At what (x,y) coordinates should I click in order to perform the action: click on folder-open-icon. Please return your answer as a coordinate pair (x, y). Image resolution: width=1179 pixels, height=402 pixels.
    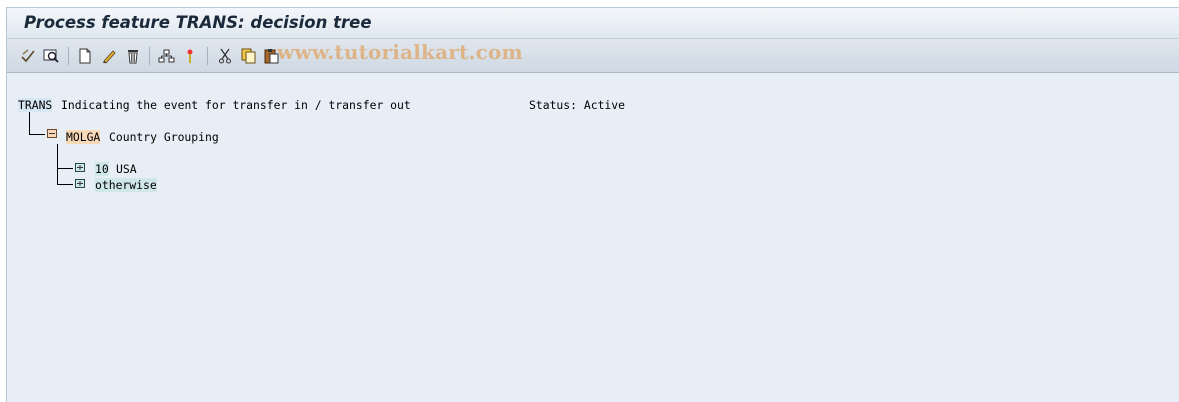
    Looking at the image, I should click on (52, 133).